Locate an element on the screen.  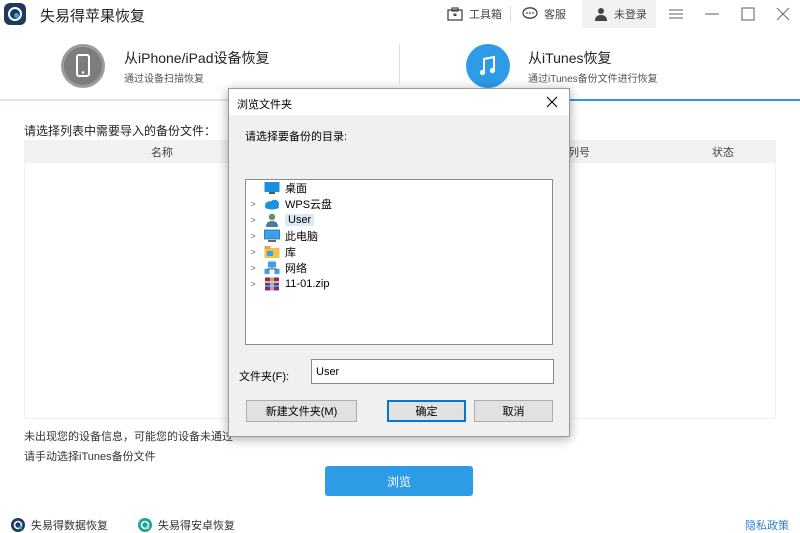
title-bar: 失易得苹果恢复 工具箱 客服 未登录 is located at coordinates (400, 14).